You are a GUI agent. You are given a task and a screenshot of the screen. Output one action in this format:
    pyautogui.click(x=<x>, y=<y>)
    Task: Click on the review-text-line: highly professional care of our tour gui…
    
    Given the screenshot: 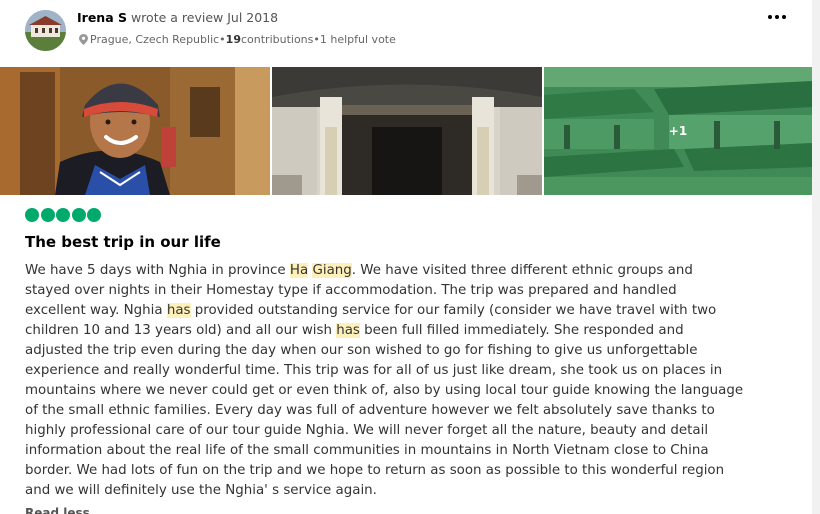 What is the action you would take?
    pyautogui.click(x=367, y=430)
    